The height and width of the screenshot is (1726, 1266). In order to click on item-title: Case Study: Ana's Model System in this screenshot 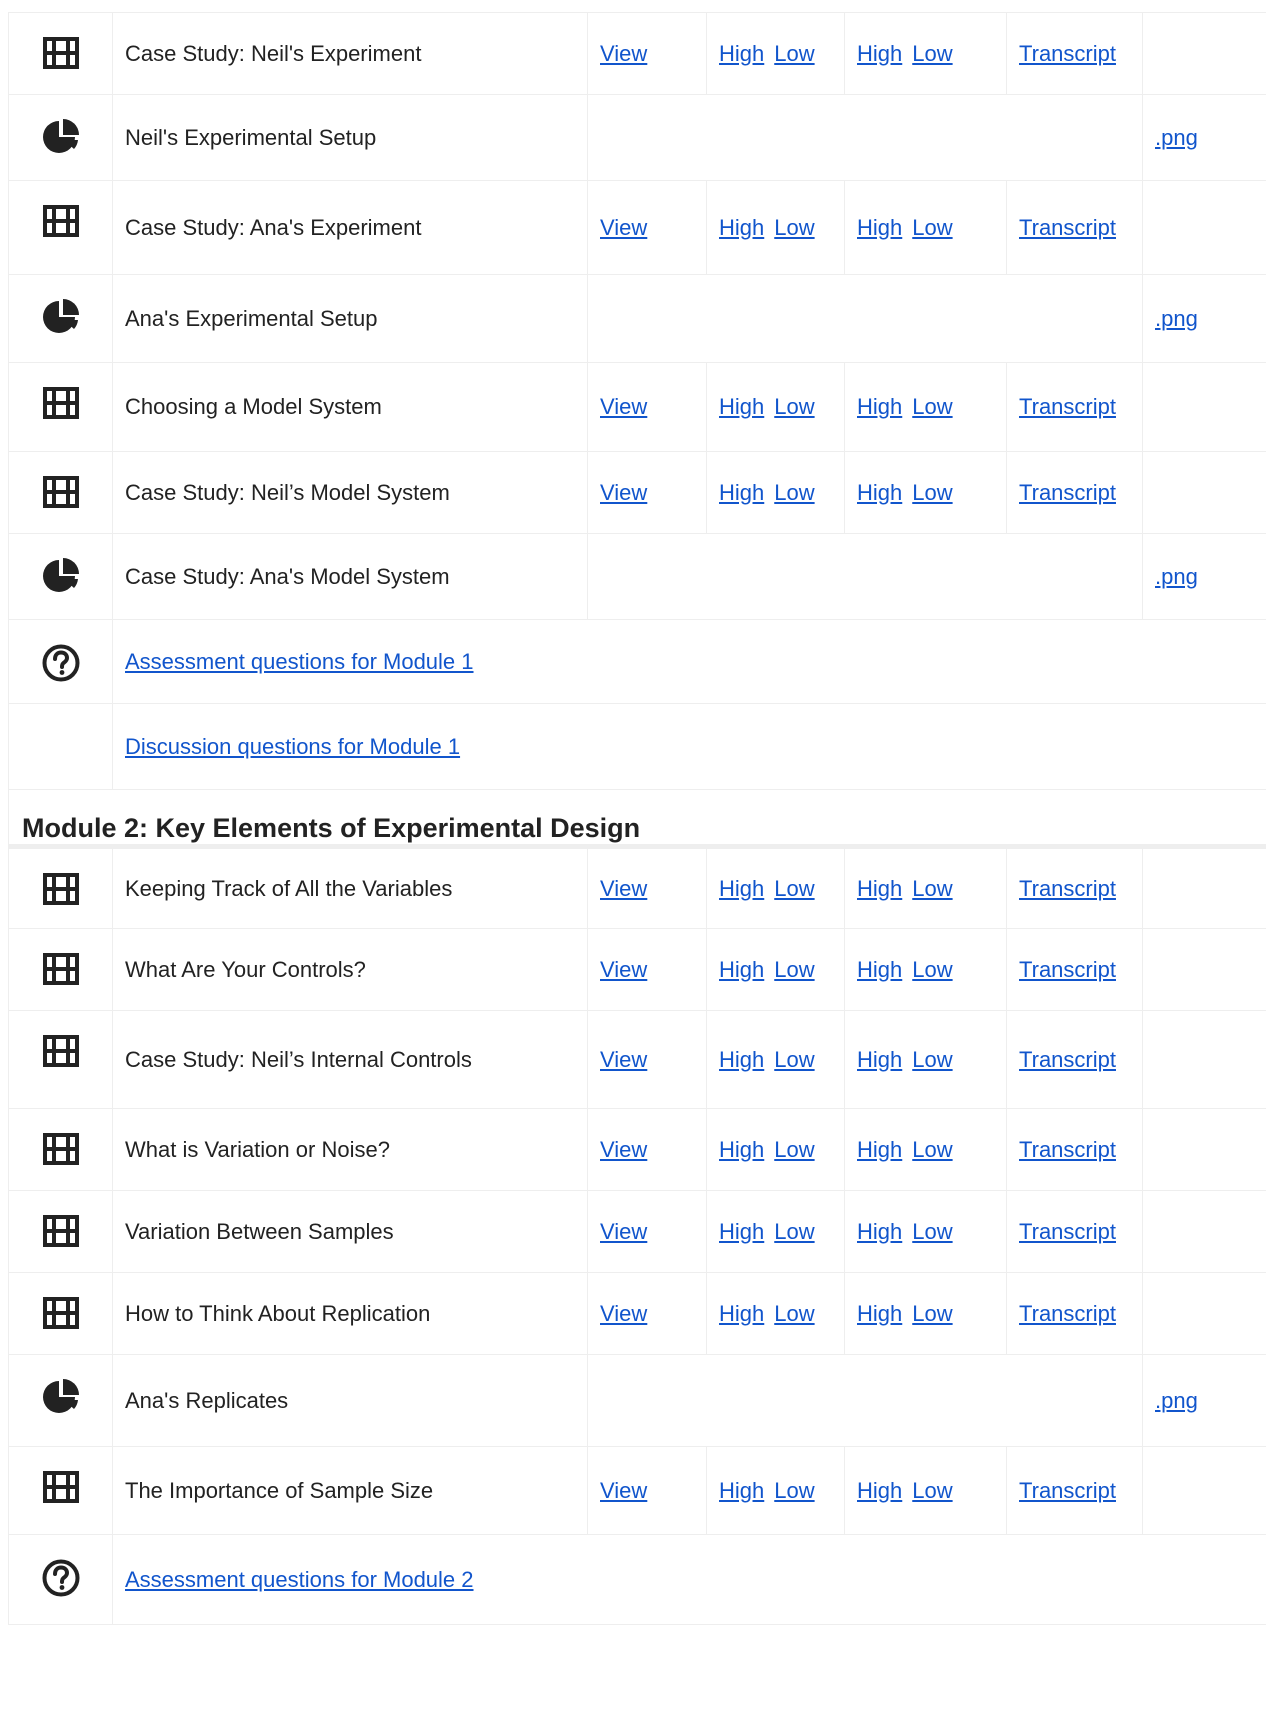, I will do `click(350, 576)`.